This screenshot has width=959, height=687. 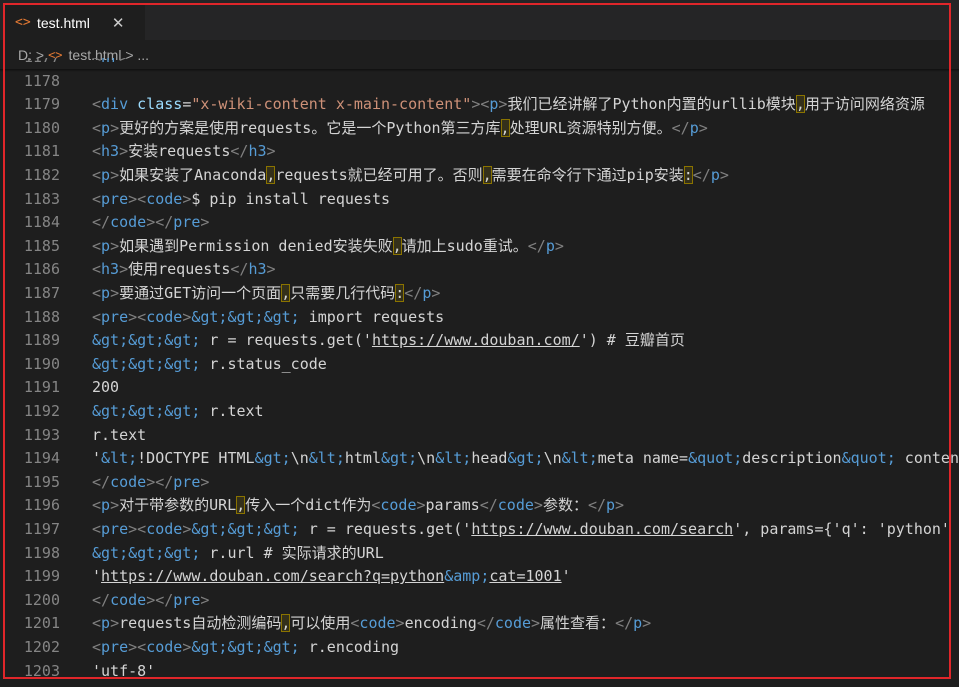 I want to click on close-icon: ✕, so click(x=118, y=23).